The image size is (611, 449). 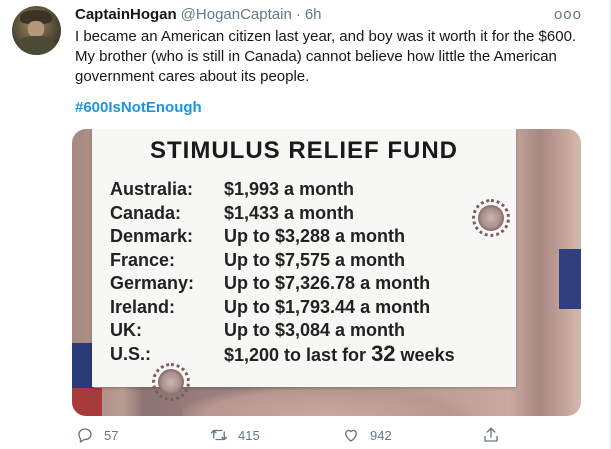 What do you see at coordinates (383, 354) in the screenshot?
I see `amount-weeks-number: 32` at bounding box center [383, 354].